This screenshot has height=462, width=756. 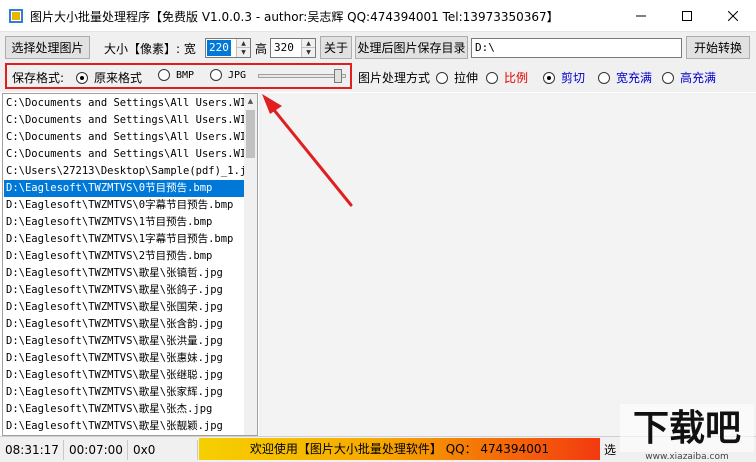 I want to click on save-dir-input: D:\, so click(x=576, y=48).